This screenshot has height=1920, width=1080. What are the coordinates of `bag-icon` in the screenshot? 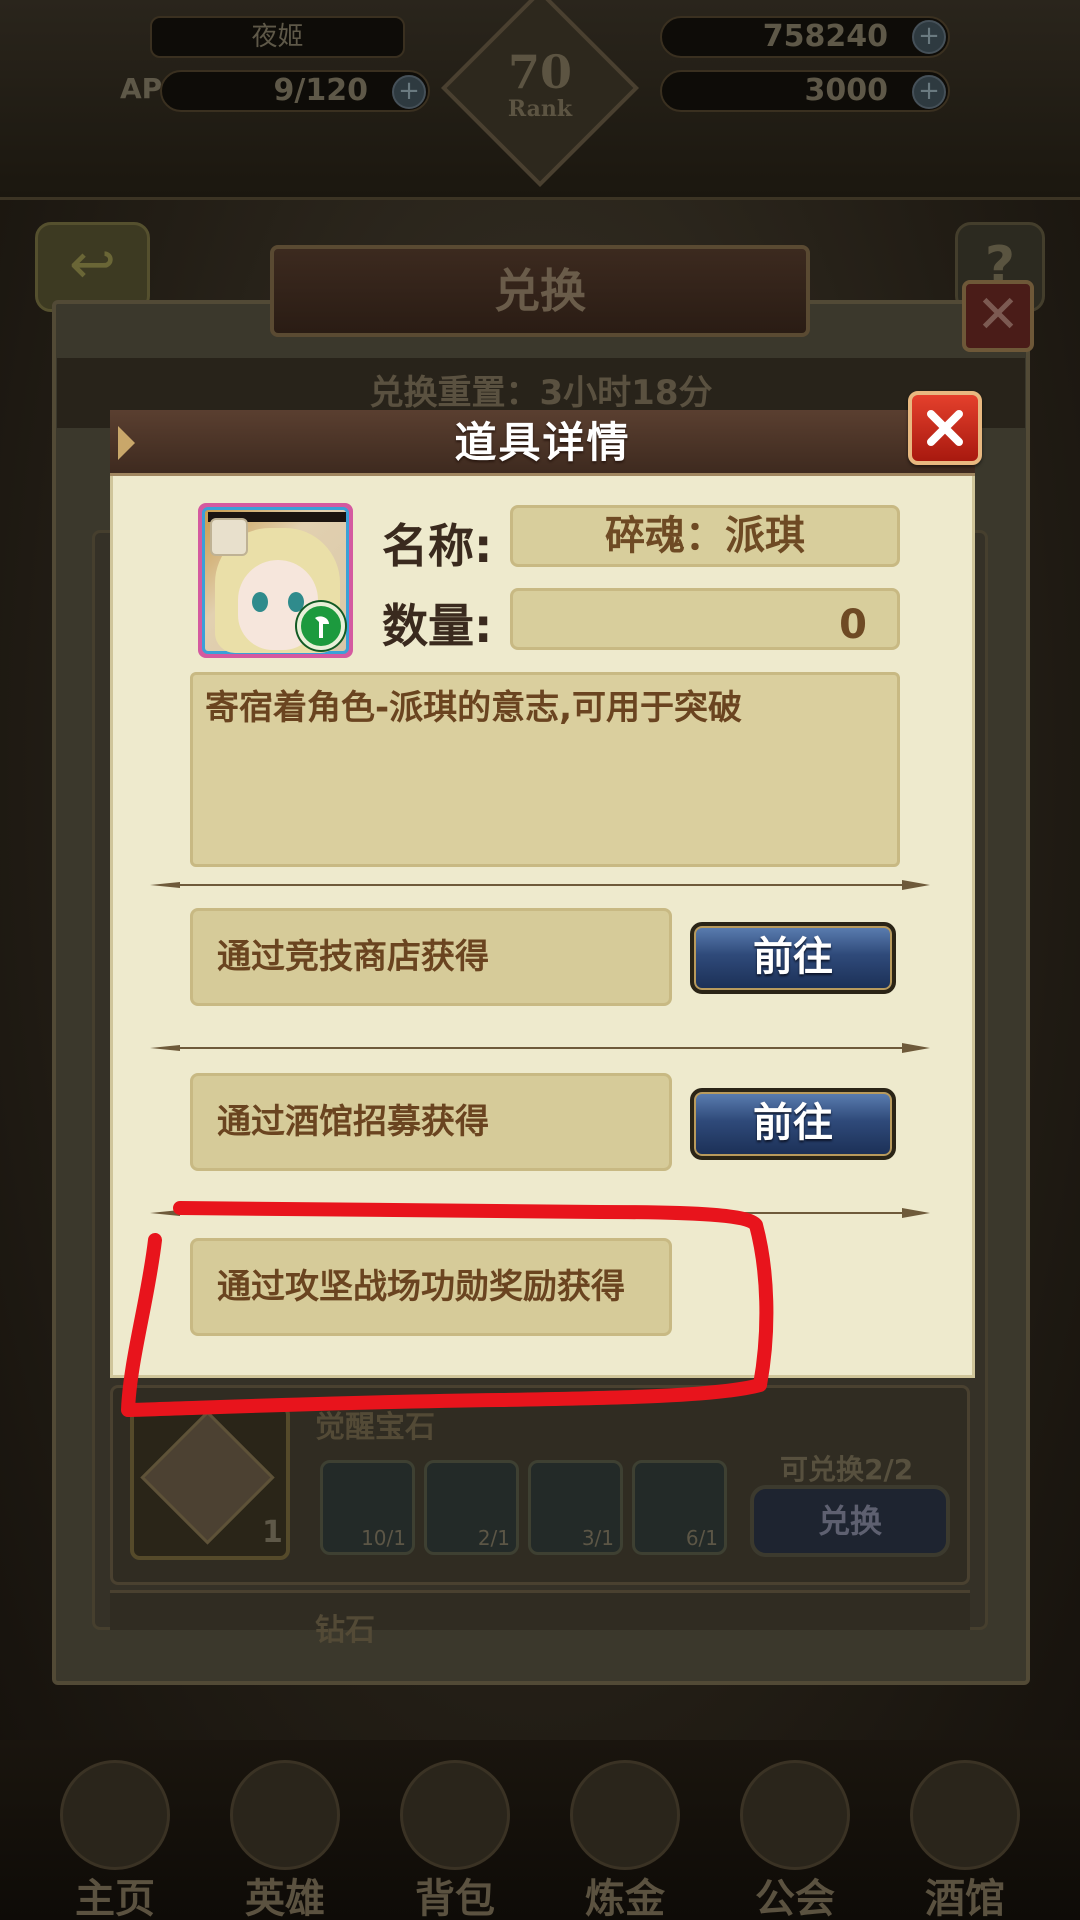 It's located at (455, 1815).